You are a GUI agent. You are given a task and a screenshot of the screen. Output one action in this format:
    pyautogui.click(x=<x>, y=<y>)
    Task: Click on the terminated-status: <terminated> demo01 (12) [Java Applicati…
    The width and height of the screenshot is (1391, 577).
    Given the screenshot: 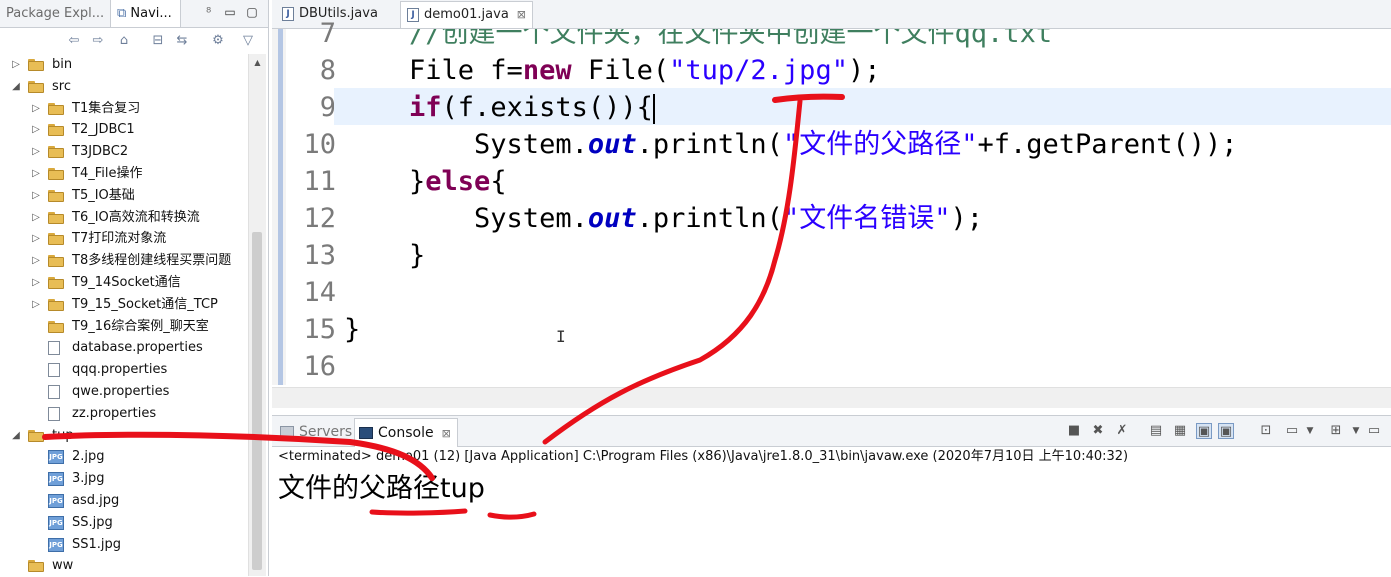 What is the action you would take?
    pyautogui.click(x=703, y=456)
    